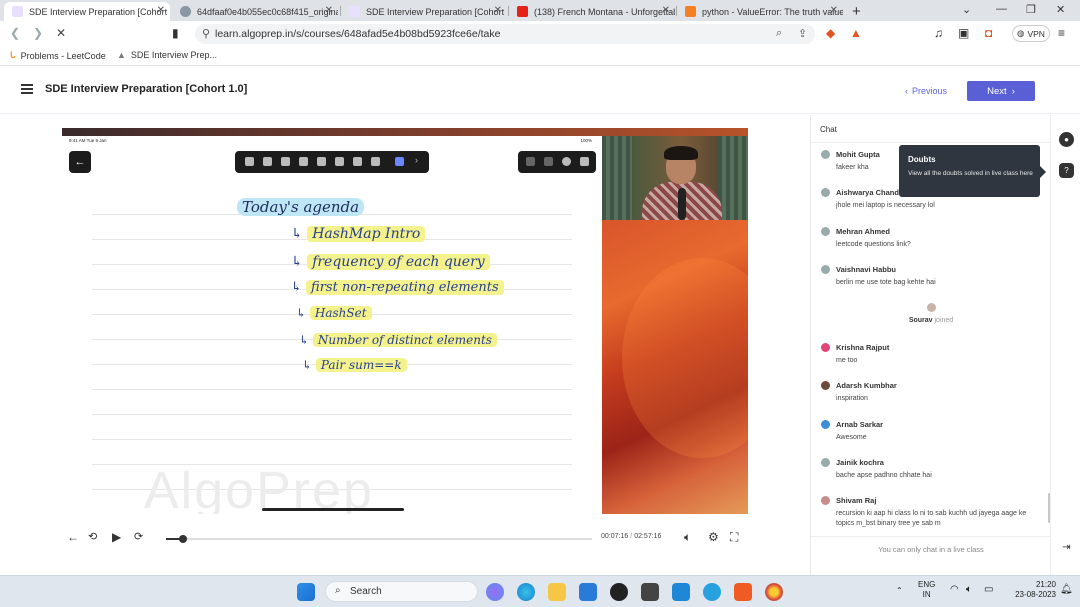 Image resolution: width=1080 pixels, height=607 pixels. What do you see at coordinates (183, 539) in the screenshot?
I see `seek-handle` at bounding box center [183, 539].